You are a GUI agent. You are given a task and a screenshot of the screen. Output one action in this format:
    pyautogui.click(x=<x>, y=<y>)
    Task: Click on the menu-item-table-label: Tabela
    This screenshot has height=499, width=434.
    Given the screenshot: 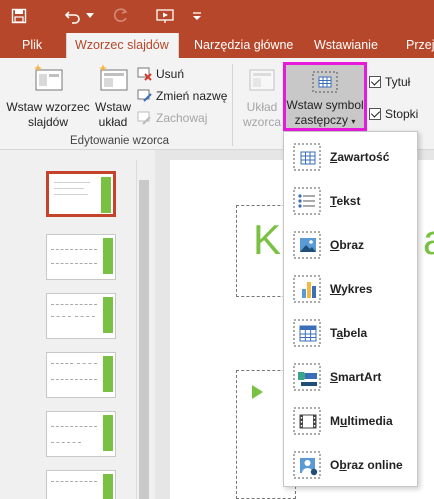 What is the action you would take?
    pyautogui.click(x=349, y=333)
    